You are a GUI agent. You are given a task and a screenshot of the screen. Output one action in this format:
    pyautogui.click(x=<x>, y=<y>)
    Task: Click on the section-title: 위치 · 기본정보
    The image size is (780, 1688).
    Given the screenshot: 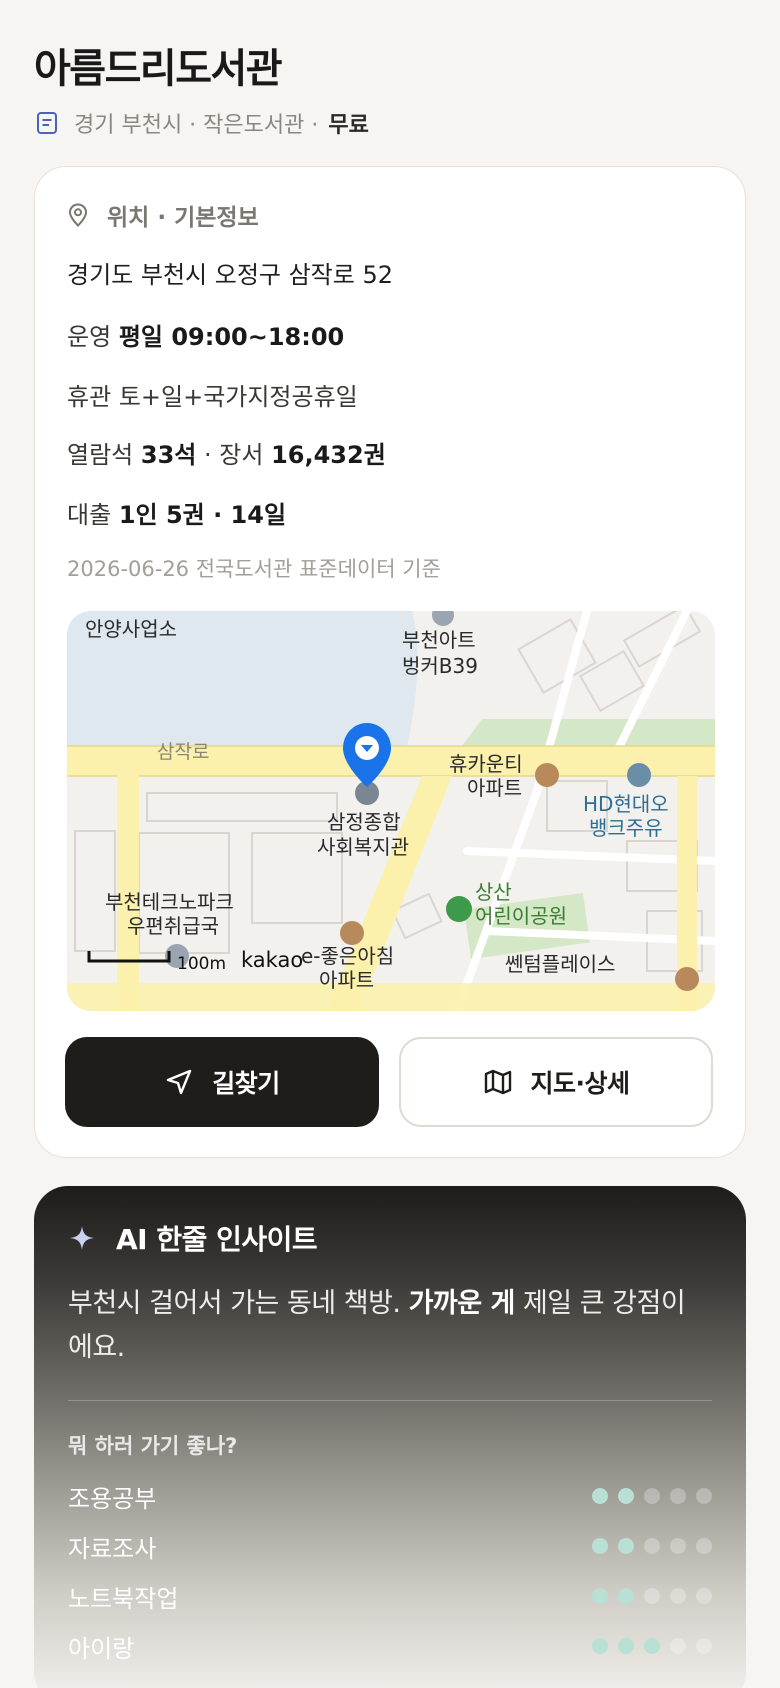 What is the action you would take?
    pyautogui.click(x=183, y=218)
    